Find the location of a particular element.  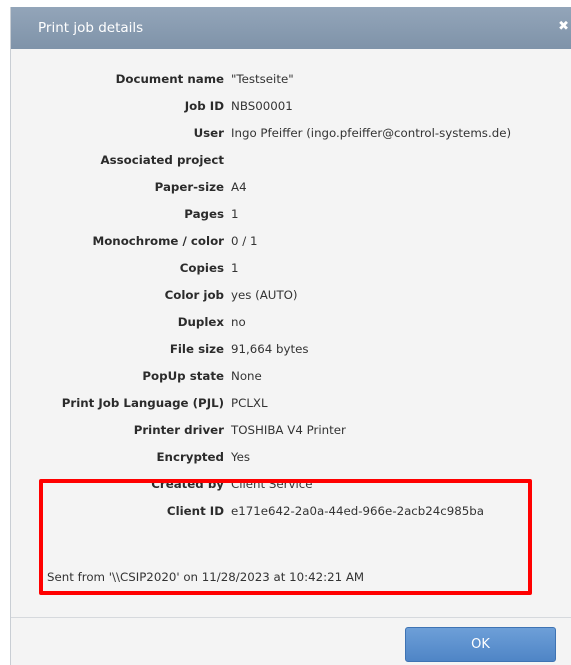

detail-row-document-name: Document name "Testseite" is located at coordinates (291, 78).